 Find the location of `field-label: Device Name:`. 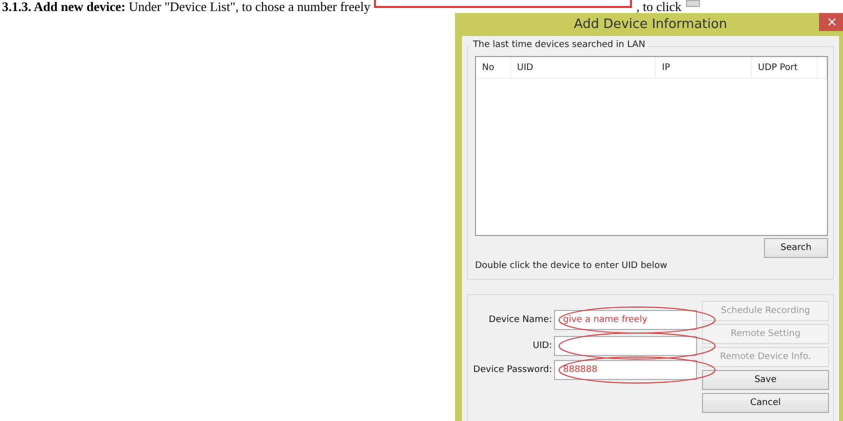

field-label: Device Name: is located at coordinates (520, 320).